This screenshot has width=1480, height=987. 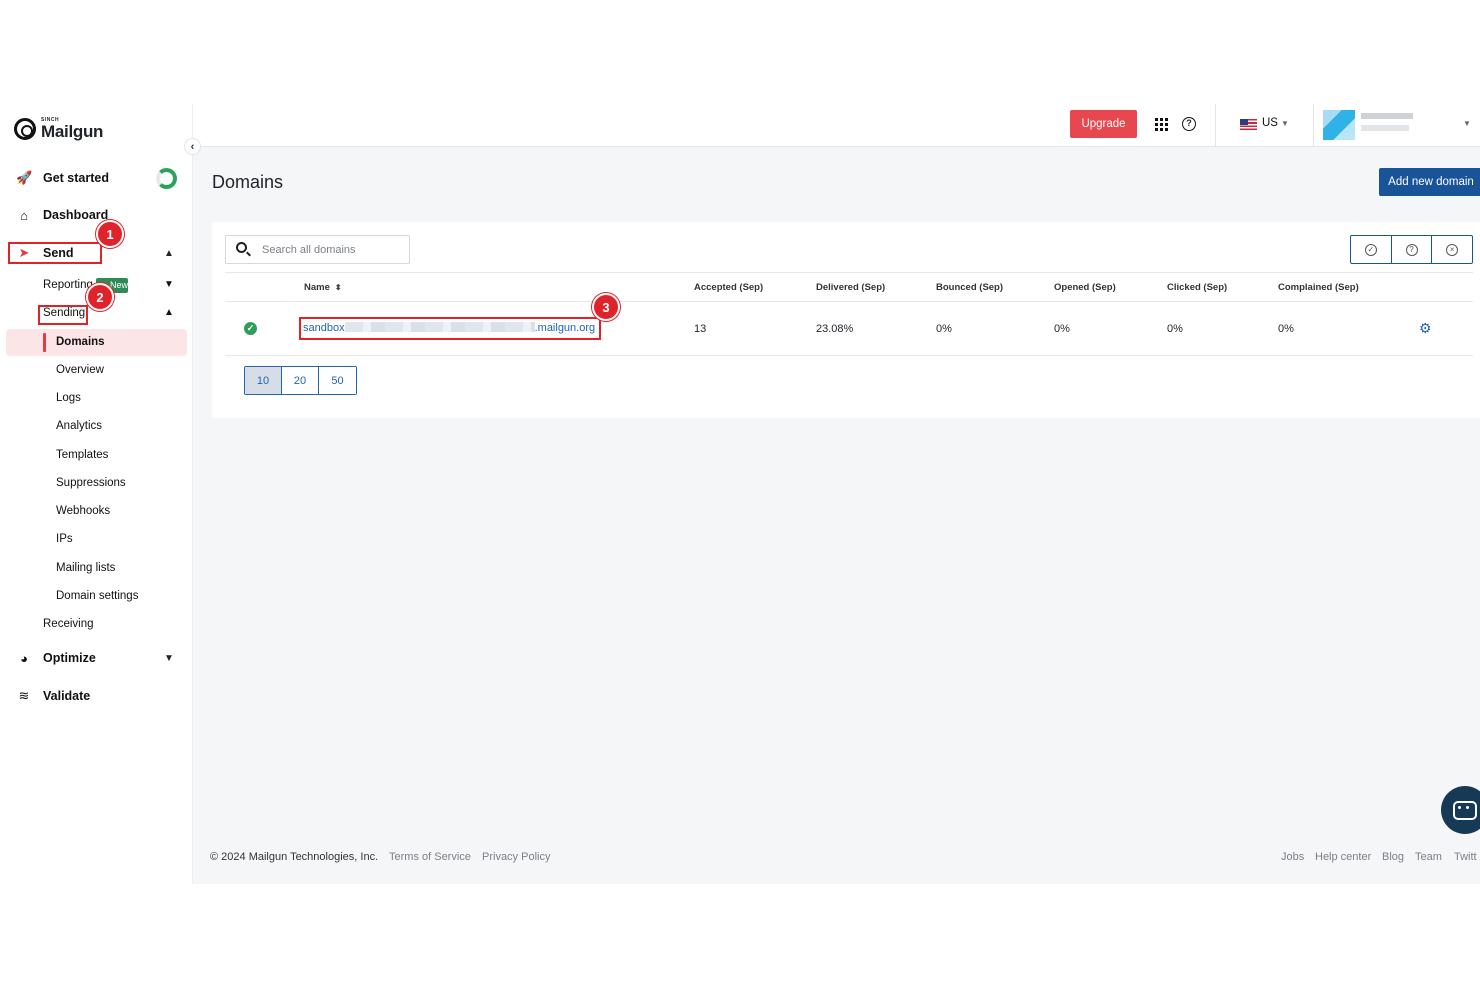 I want to click on page-size-20: 20, so click(x=300, y=380).